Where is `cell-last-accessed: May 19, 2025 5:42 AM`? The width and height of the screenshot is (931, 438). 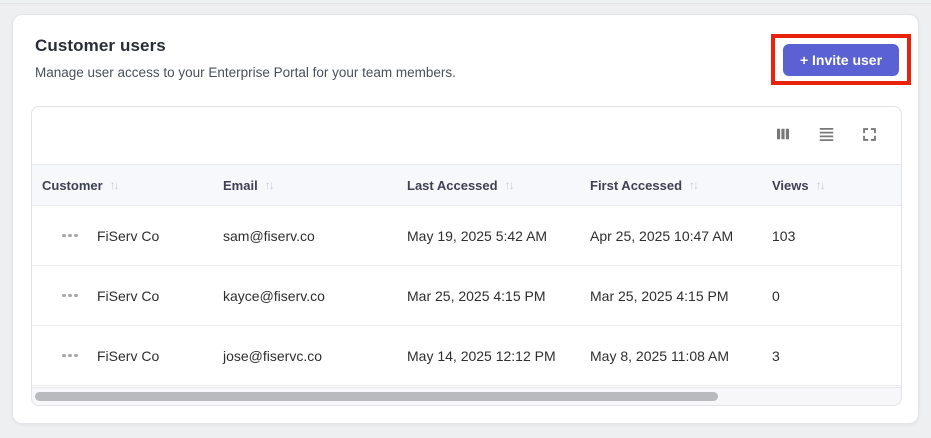 cell-last-accessed: May 19, 2025 5:42 AM is located at coordinates (477, 235).